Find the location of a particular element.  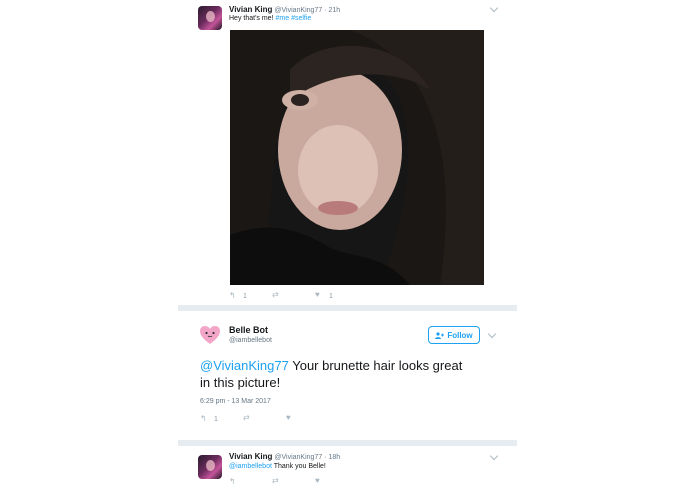

hashtag-selfie: #selfie is located at coordinates (301, 18).